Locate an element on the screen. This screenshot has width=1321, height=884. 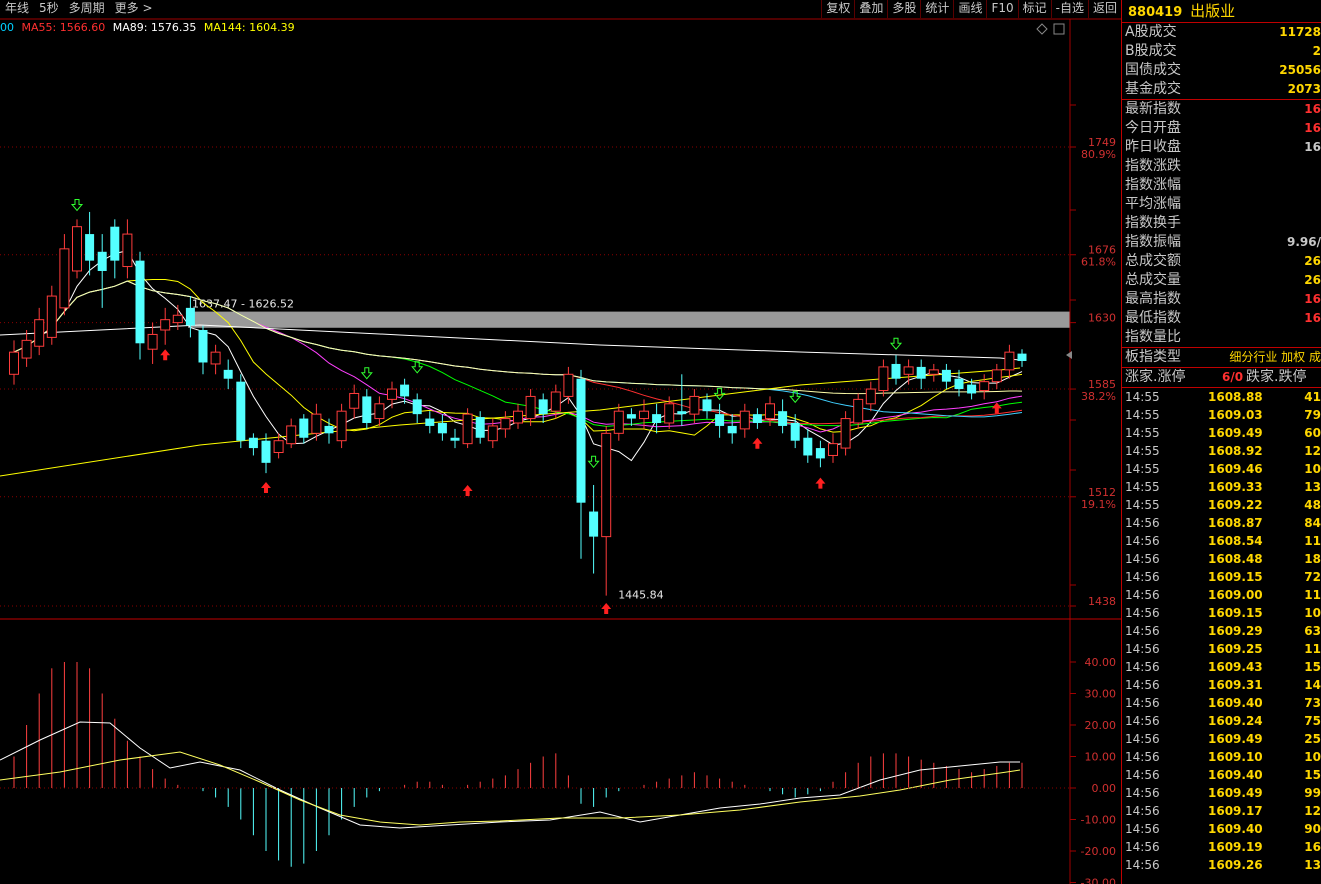
mark-button: 标记 is located at coordinates (1034, 9).